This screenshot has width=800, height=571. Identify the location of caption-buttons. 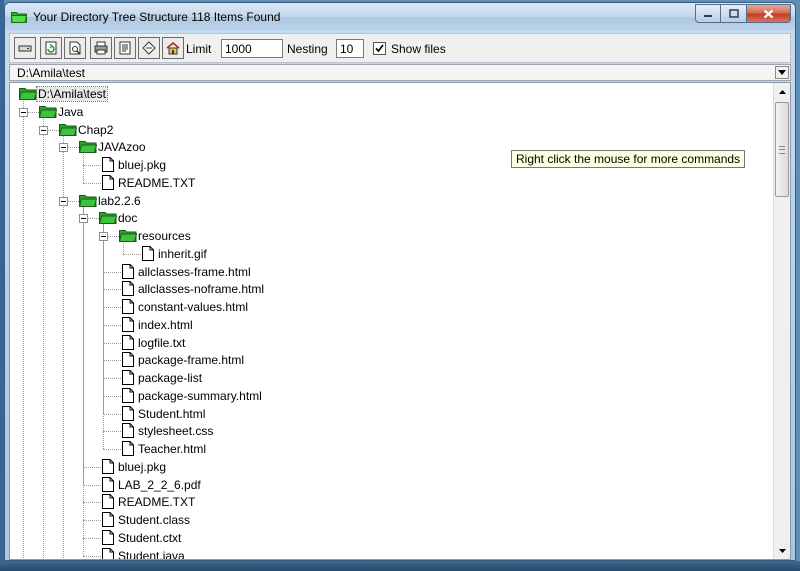
(743, 13).